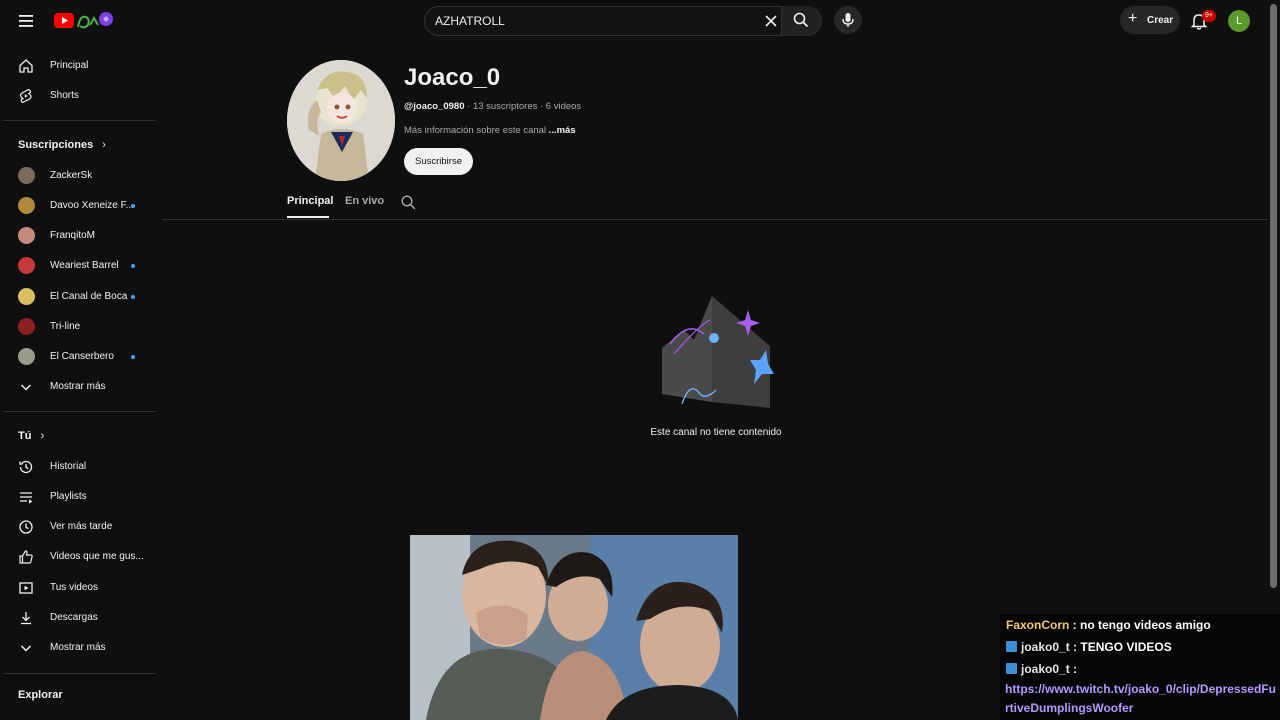  I want to click on channel-stats: · 13 suscriptores · 6 videos, so click(523, 106).